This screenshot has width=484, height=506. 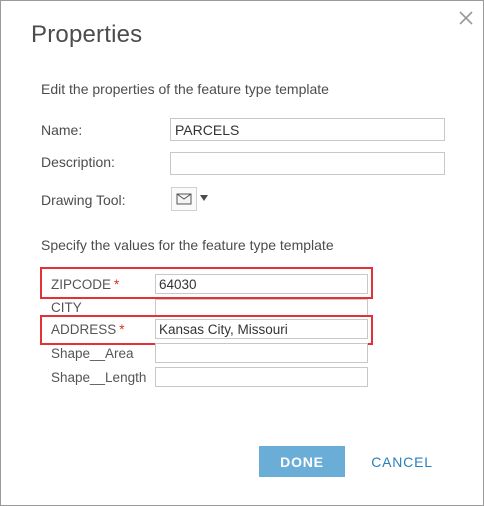 What do you see at coordinates (88, 329) in the screenshot?
I see `address-label: ADDRESS *` at bounding box center [88, 329].